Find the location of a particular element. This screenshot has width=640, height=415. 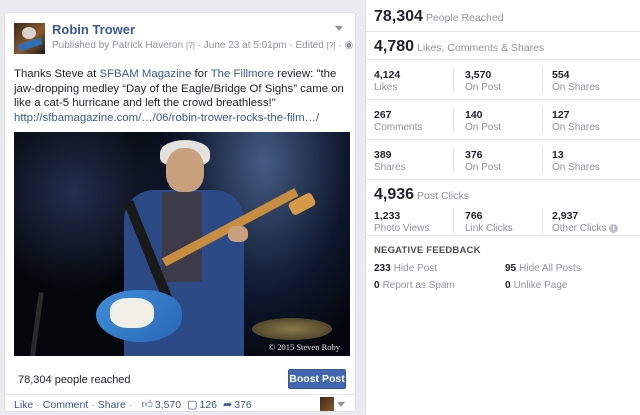

stat-value: 389 is located at coordinates (383, 155).